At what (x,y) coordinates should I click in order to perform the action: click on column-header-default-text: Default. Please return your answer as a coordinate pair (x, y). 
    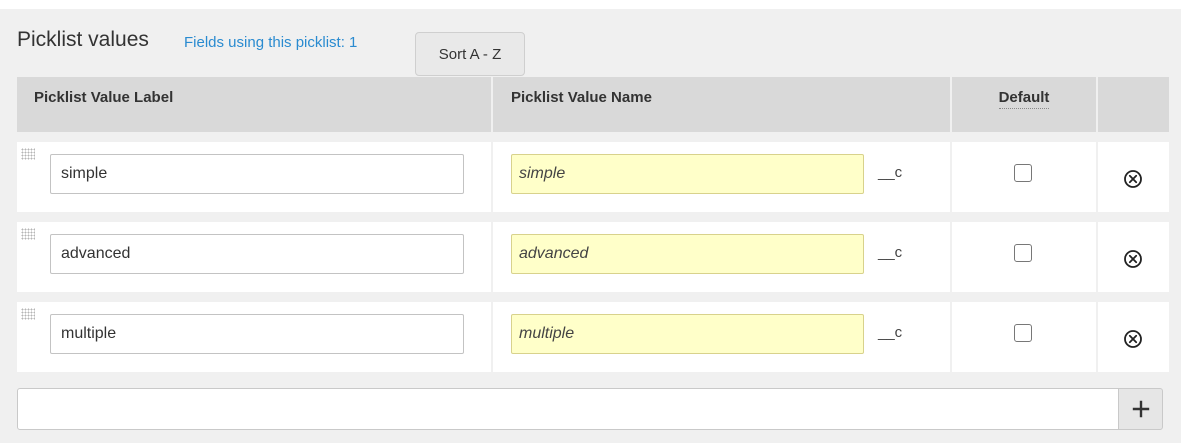
    Looking at the image, I should click on (1024, 99).